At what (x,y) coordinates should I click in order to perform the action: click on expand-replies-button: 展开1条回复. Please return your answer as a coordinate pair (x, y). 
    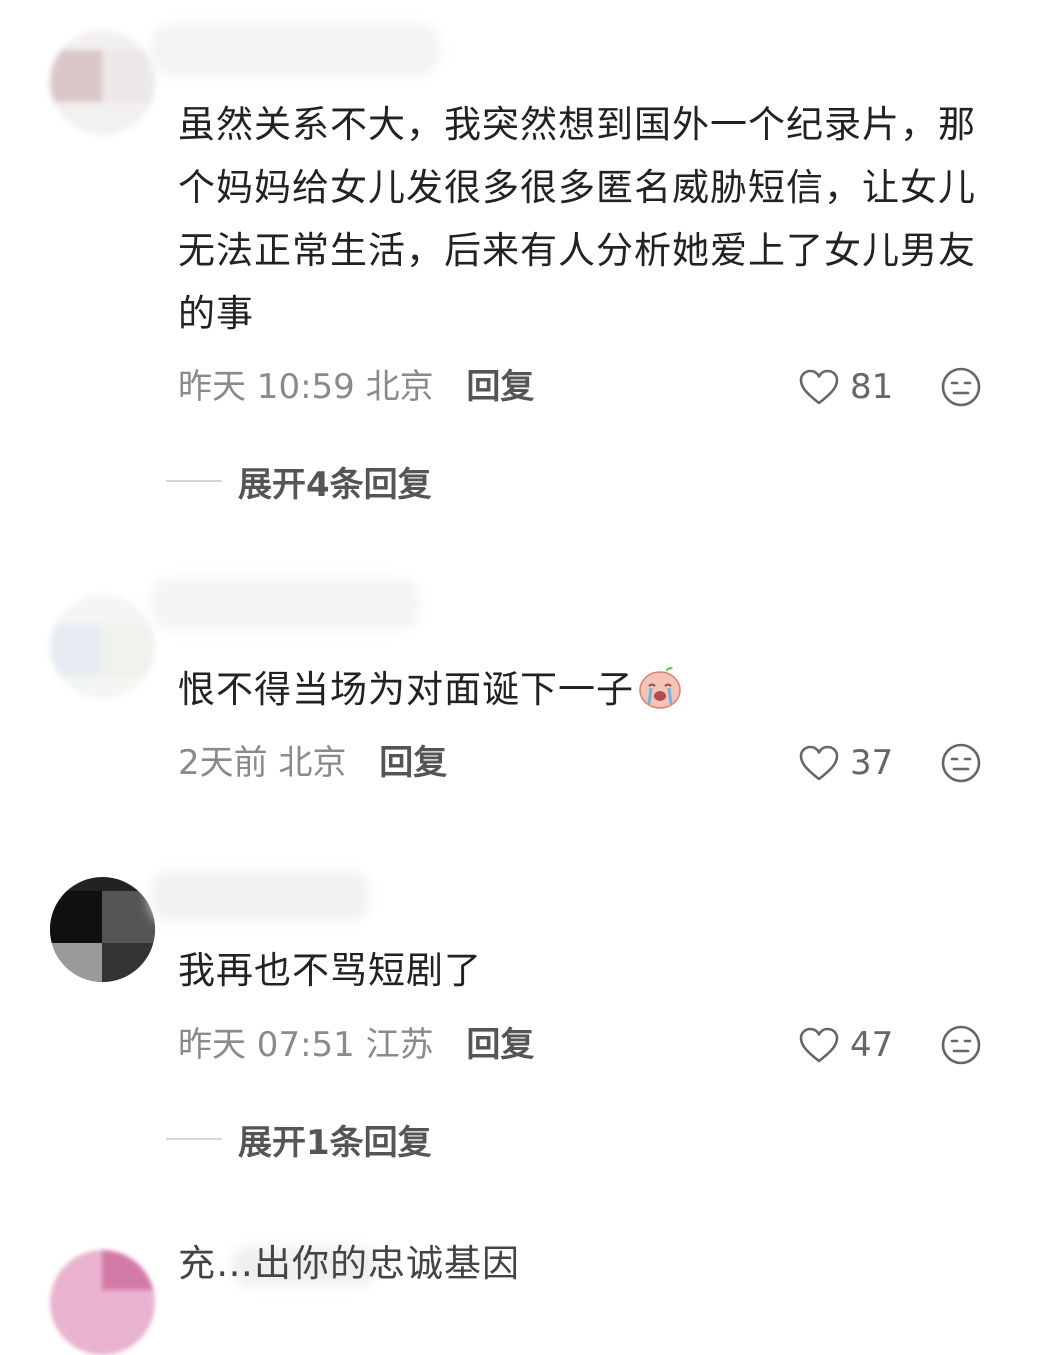
    Looking at the image, I should click on (299, 1139).